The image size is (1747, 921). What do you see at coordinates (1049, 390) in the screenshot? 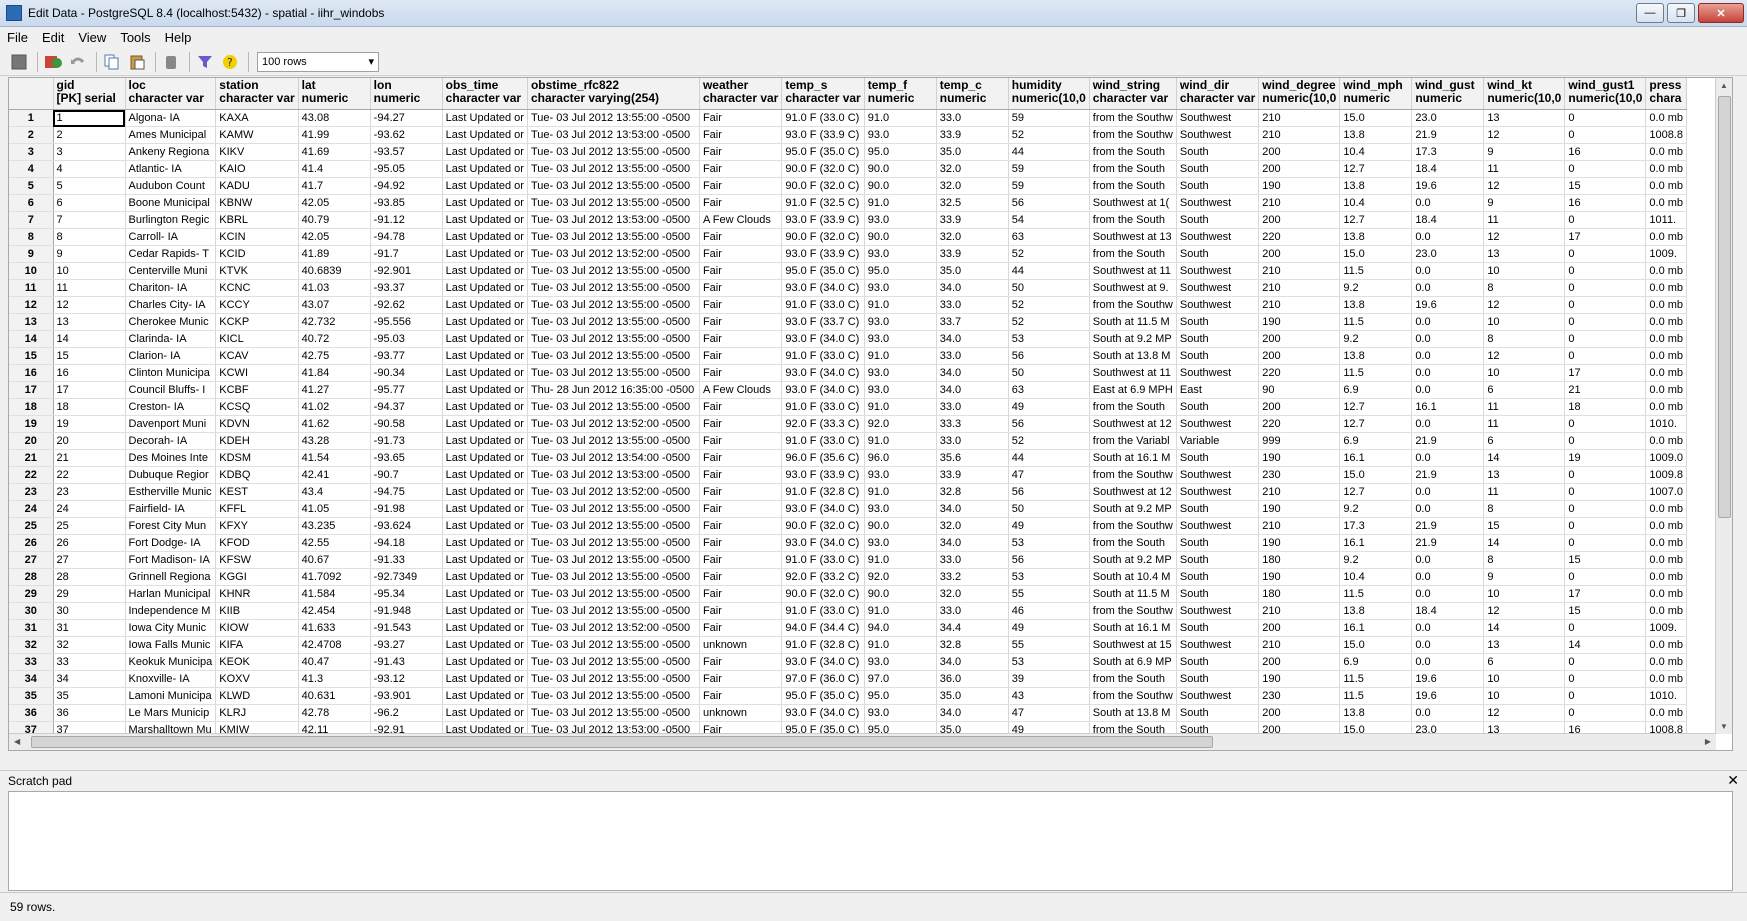
I see `cell-humidity: 63` at bounding box center [1049, 390].